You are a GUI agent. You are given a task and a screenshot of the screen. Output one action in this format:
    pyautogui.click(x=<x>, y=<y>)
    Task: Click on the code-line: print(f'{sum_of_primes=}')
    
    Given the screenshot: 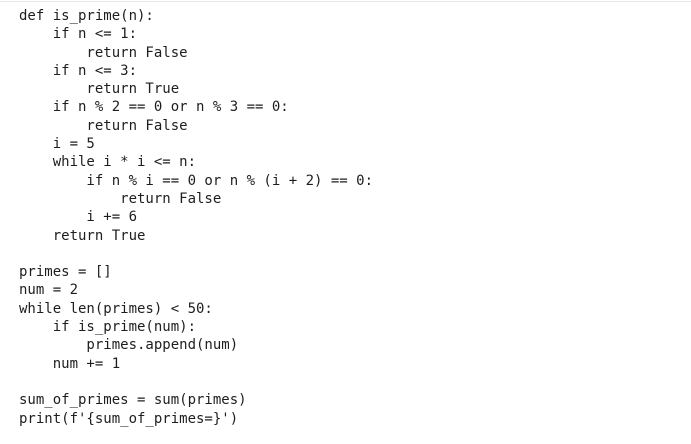 What is the action you would take?
    pyautogui.click(x=129, y=418)
    